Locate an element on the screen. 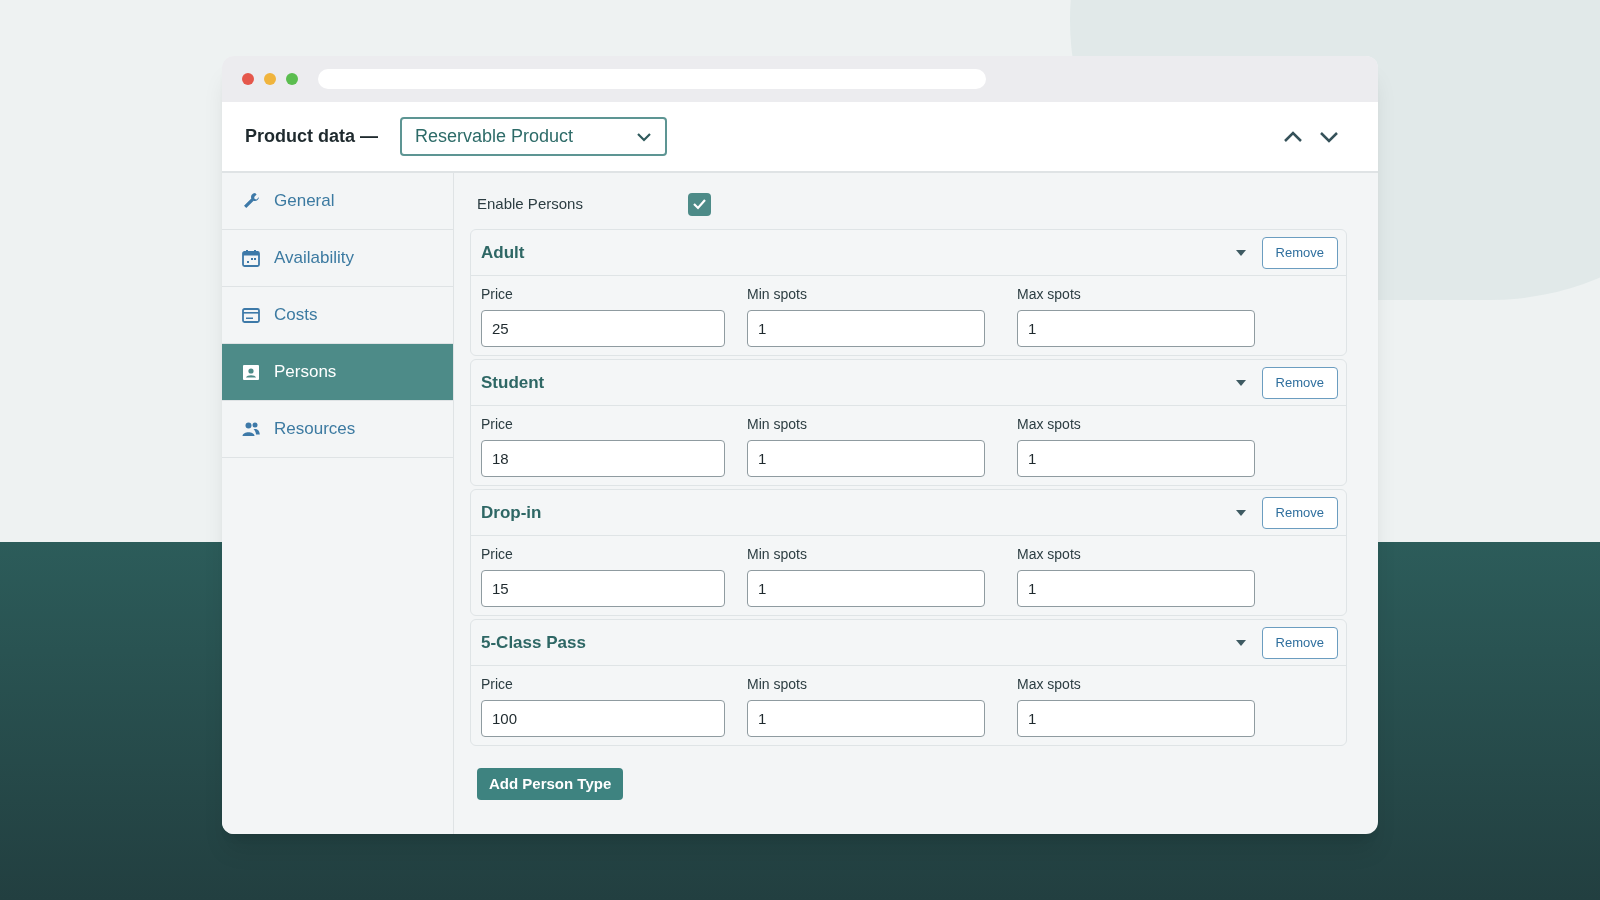 This screenshot has height=900, width=1600. product-type-select: Reservable Product is located at coordinates (533, 136).